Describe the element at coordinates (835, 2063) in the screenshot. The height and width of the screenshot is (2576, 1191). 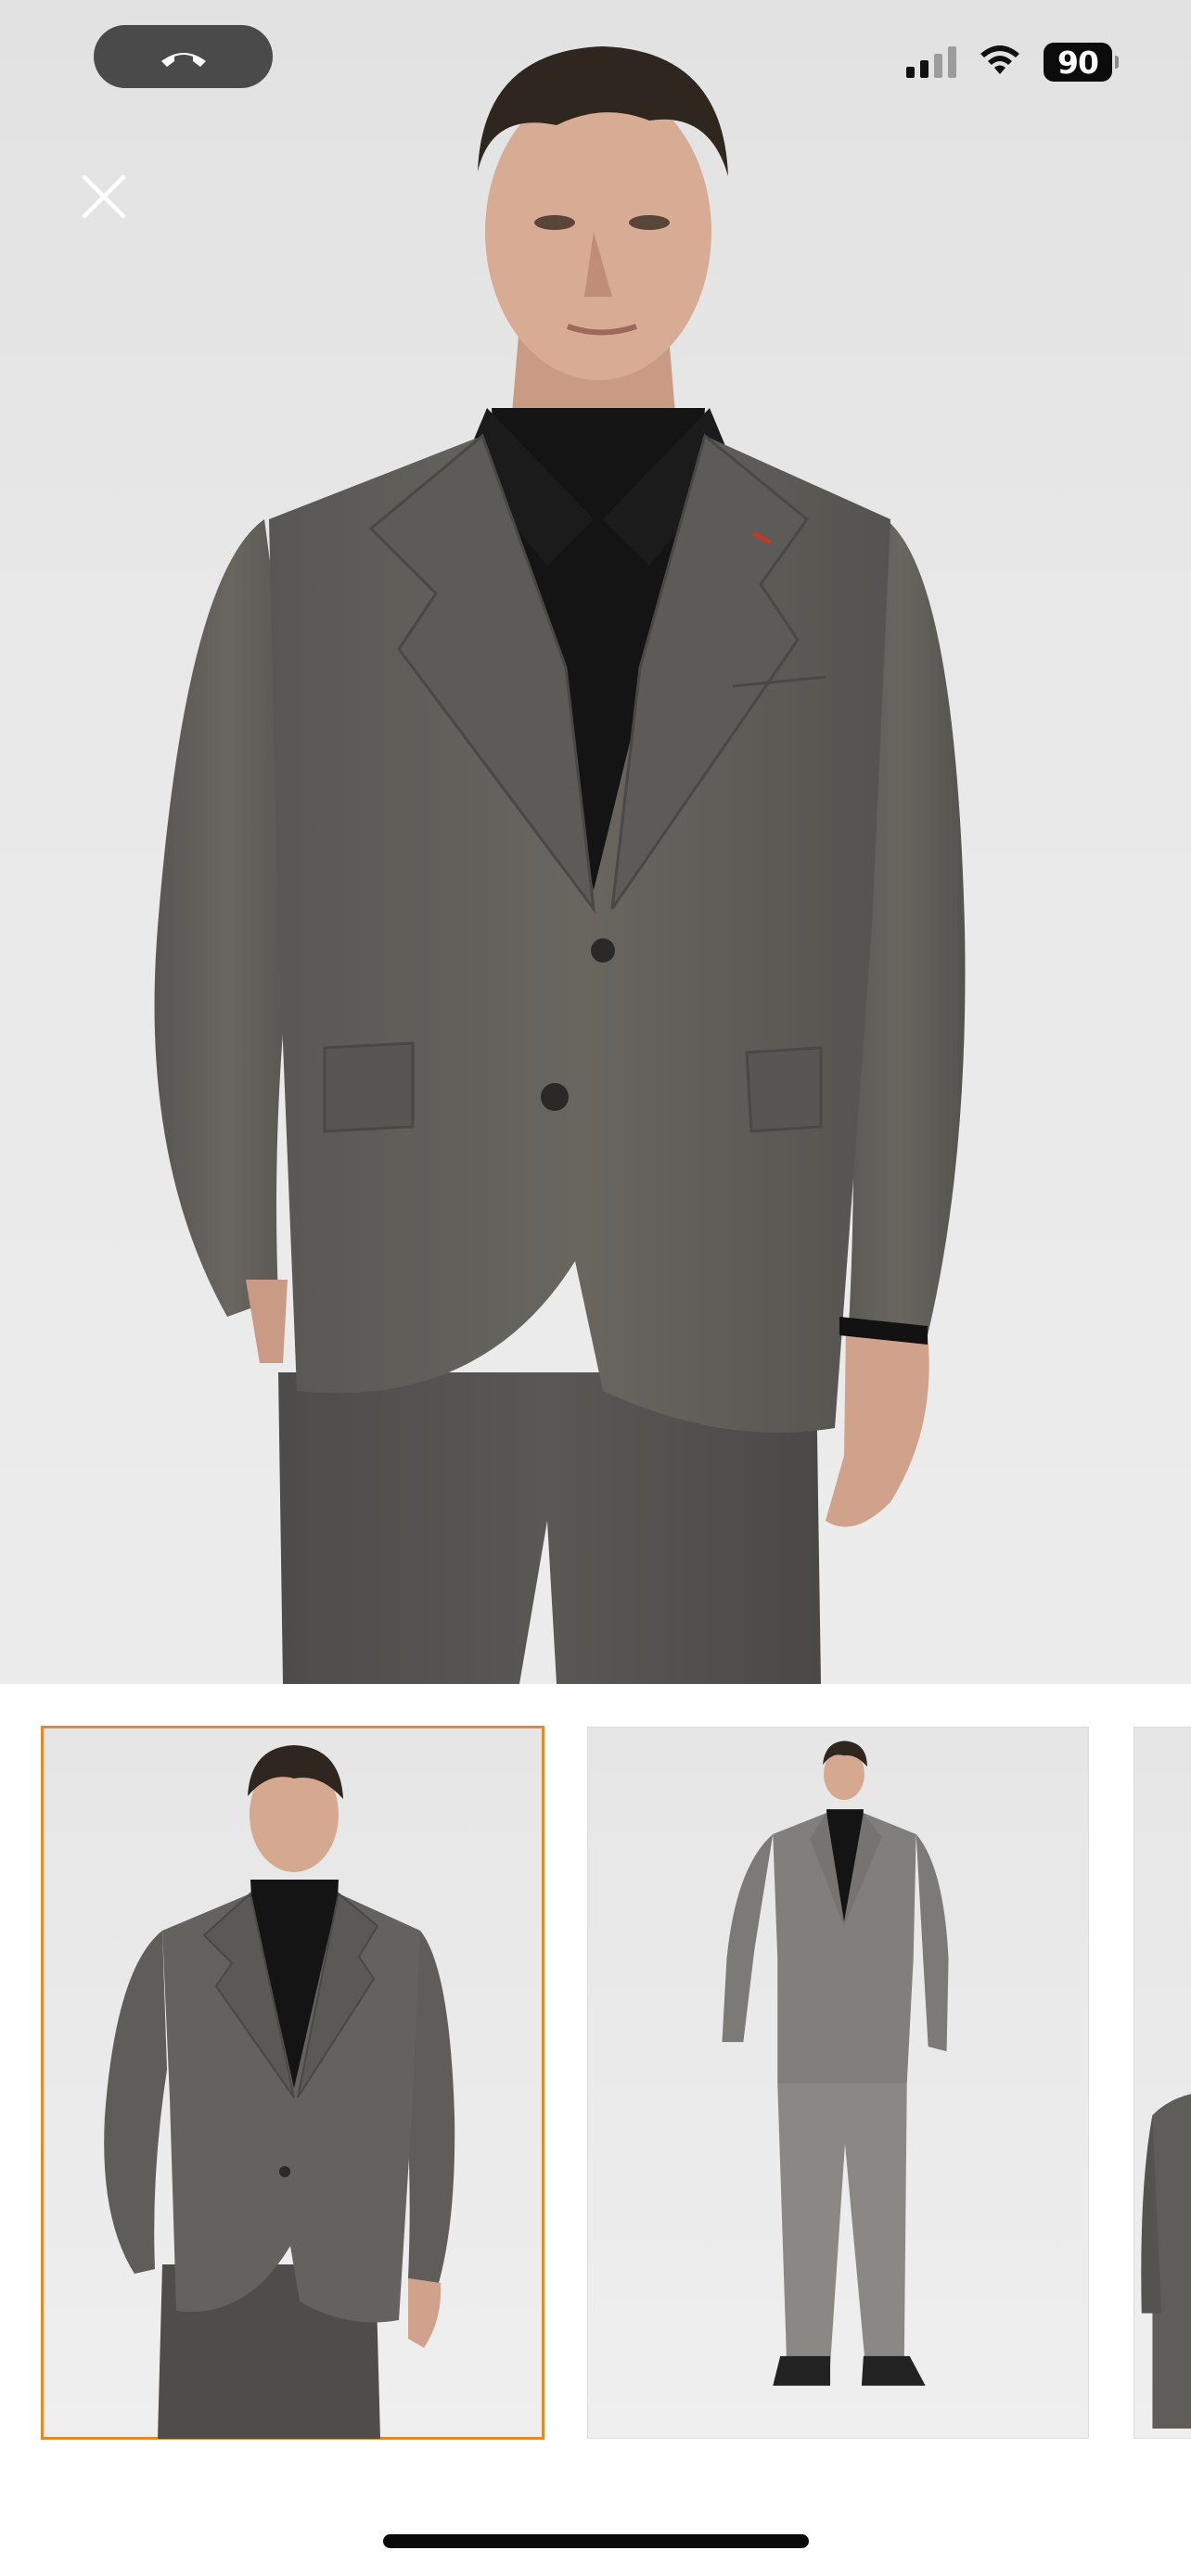
I see `thumbnail-image-full-length` at that location.